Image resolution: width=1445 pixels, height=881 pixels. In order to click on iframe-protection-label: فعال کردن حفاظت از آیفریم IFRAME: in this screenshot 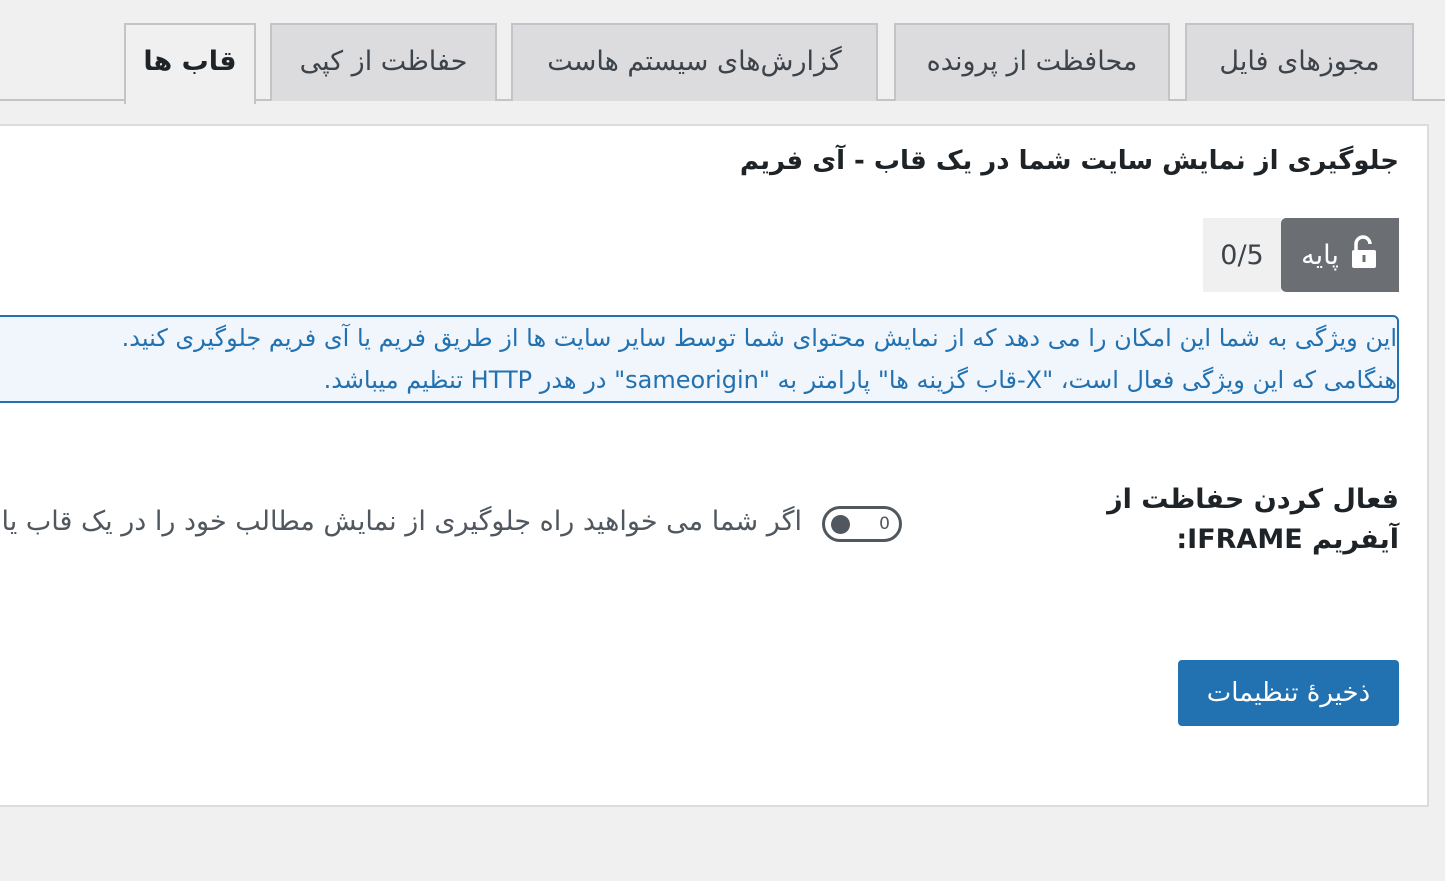, I will do `click(1253, 519)`.